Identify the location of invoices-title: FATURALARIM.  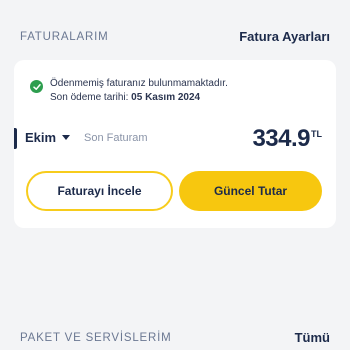
(64, 36).